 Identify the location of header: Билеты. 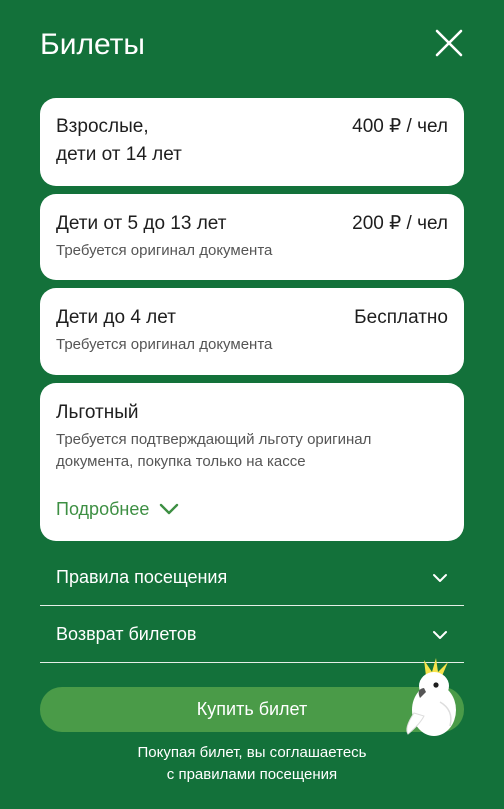
(252, 46).